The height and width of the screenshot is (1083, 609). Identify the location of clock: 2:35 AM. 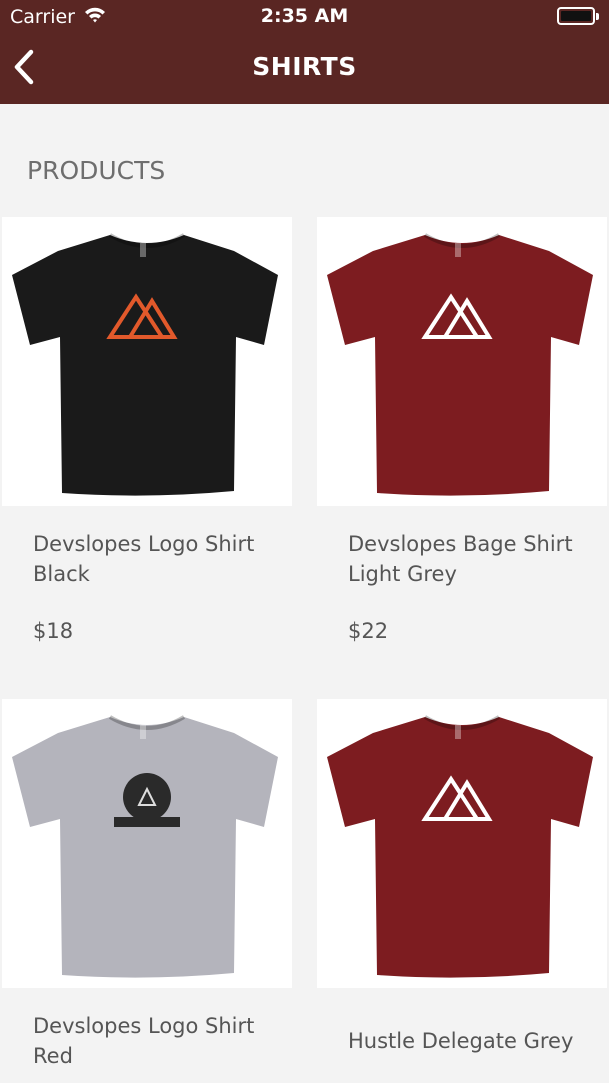
(304, 16).